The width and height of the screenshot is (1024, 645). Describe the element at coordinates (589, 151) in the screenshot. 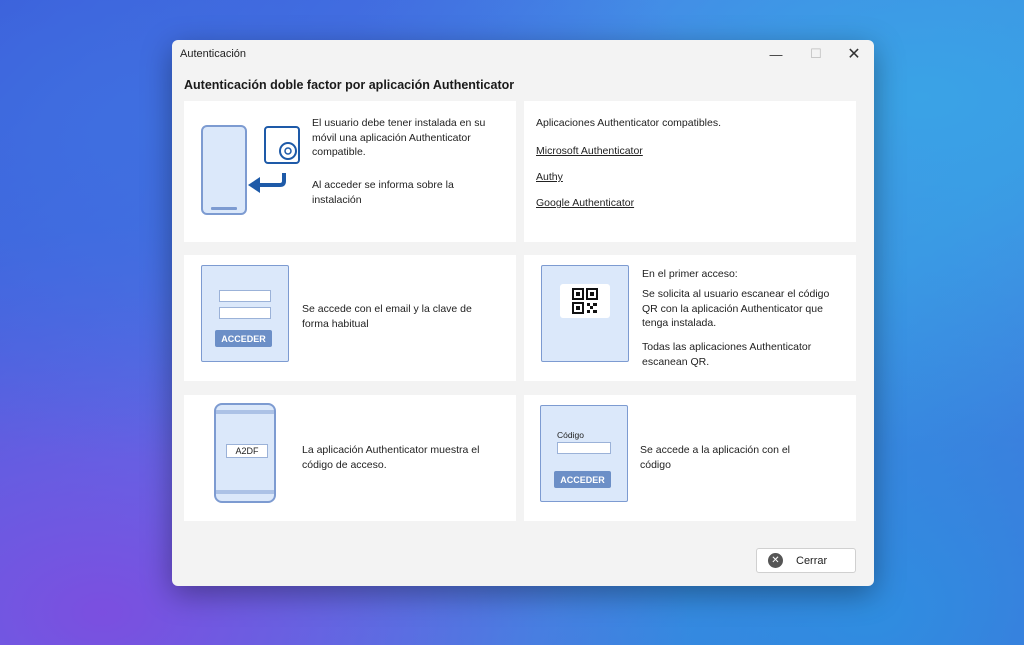

I see `link-microsoft-authenticator: Microsoft Authenticator` at that location.